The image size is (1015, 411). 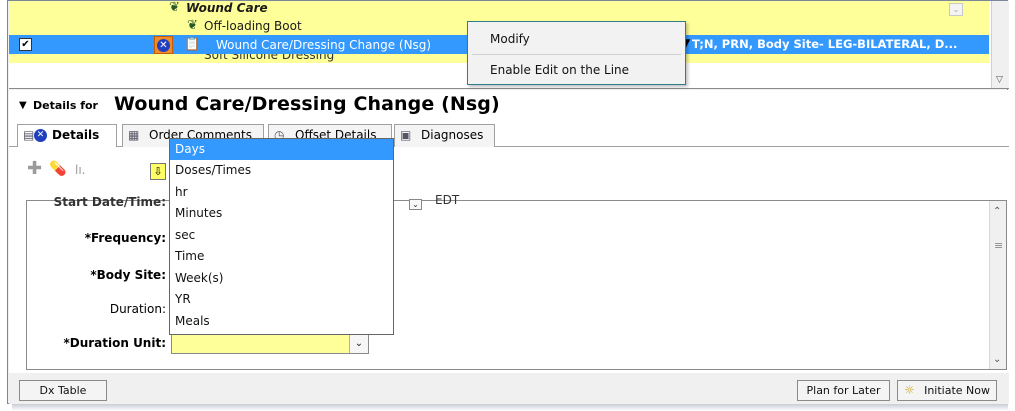 I want to click on option-sec: sec, so click(x=281, y=235).